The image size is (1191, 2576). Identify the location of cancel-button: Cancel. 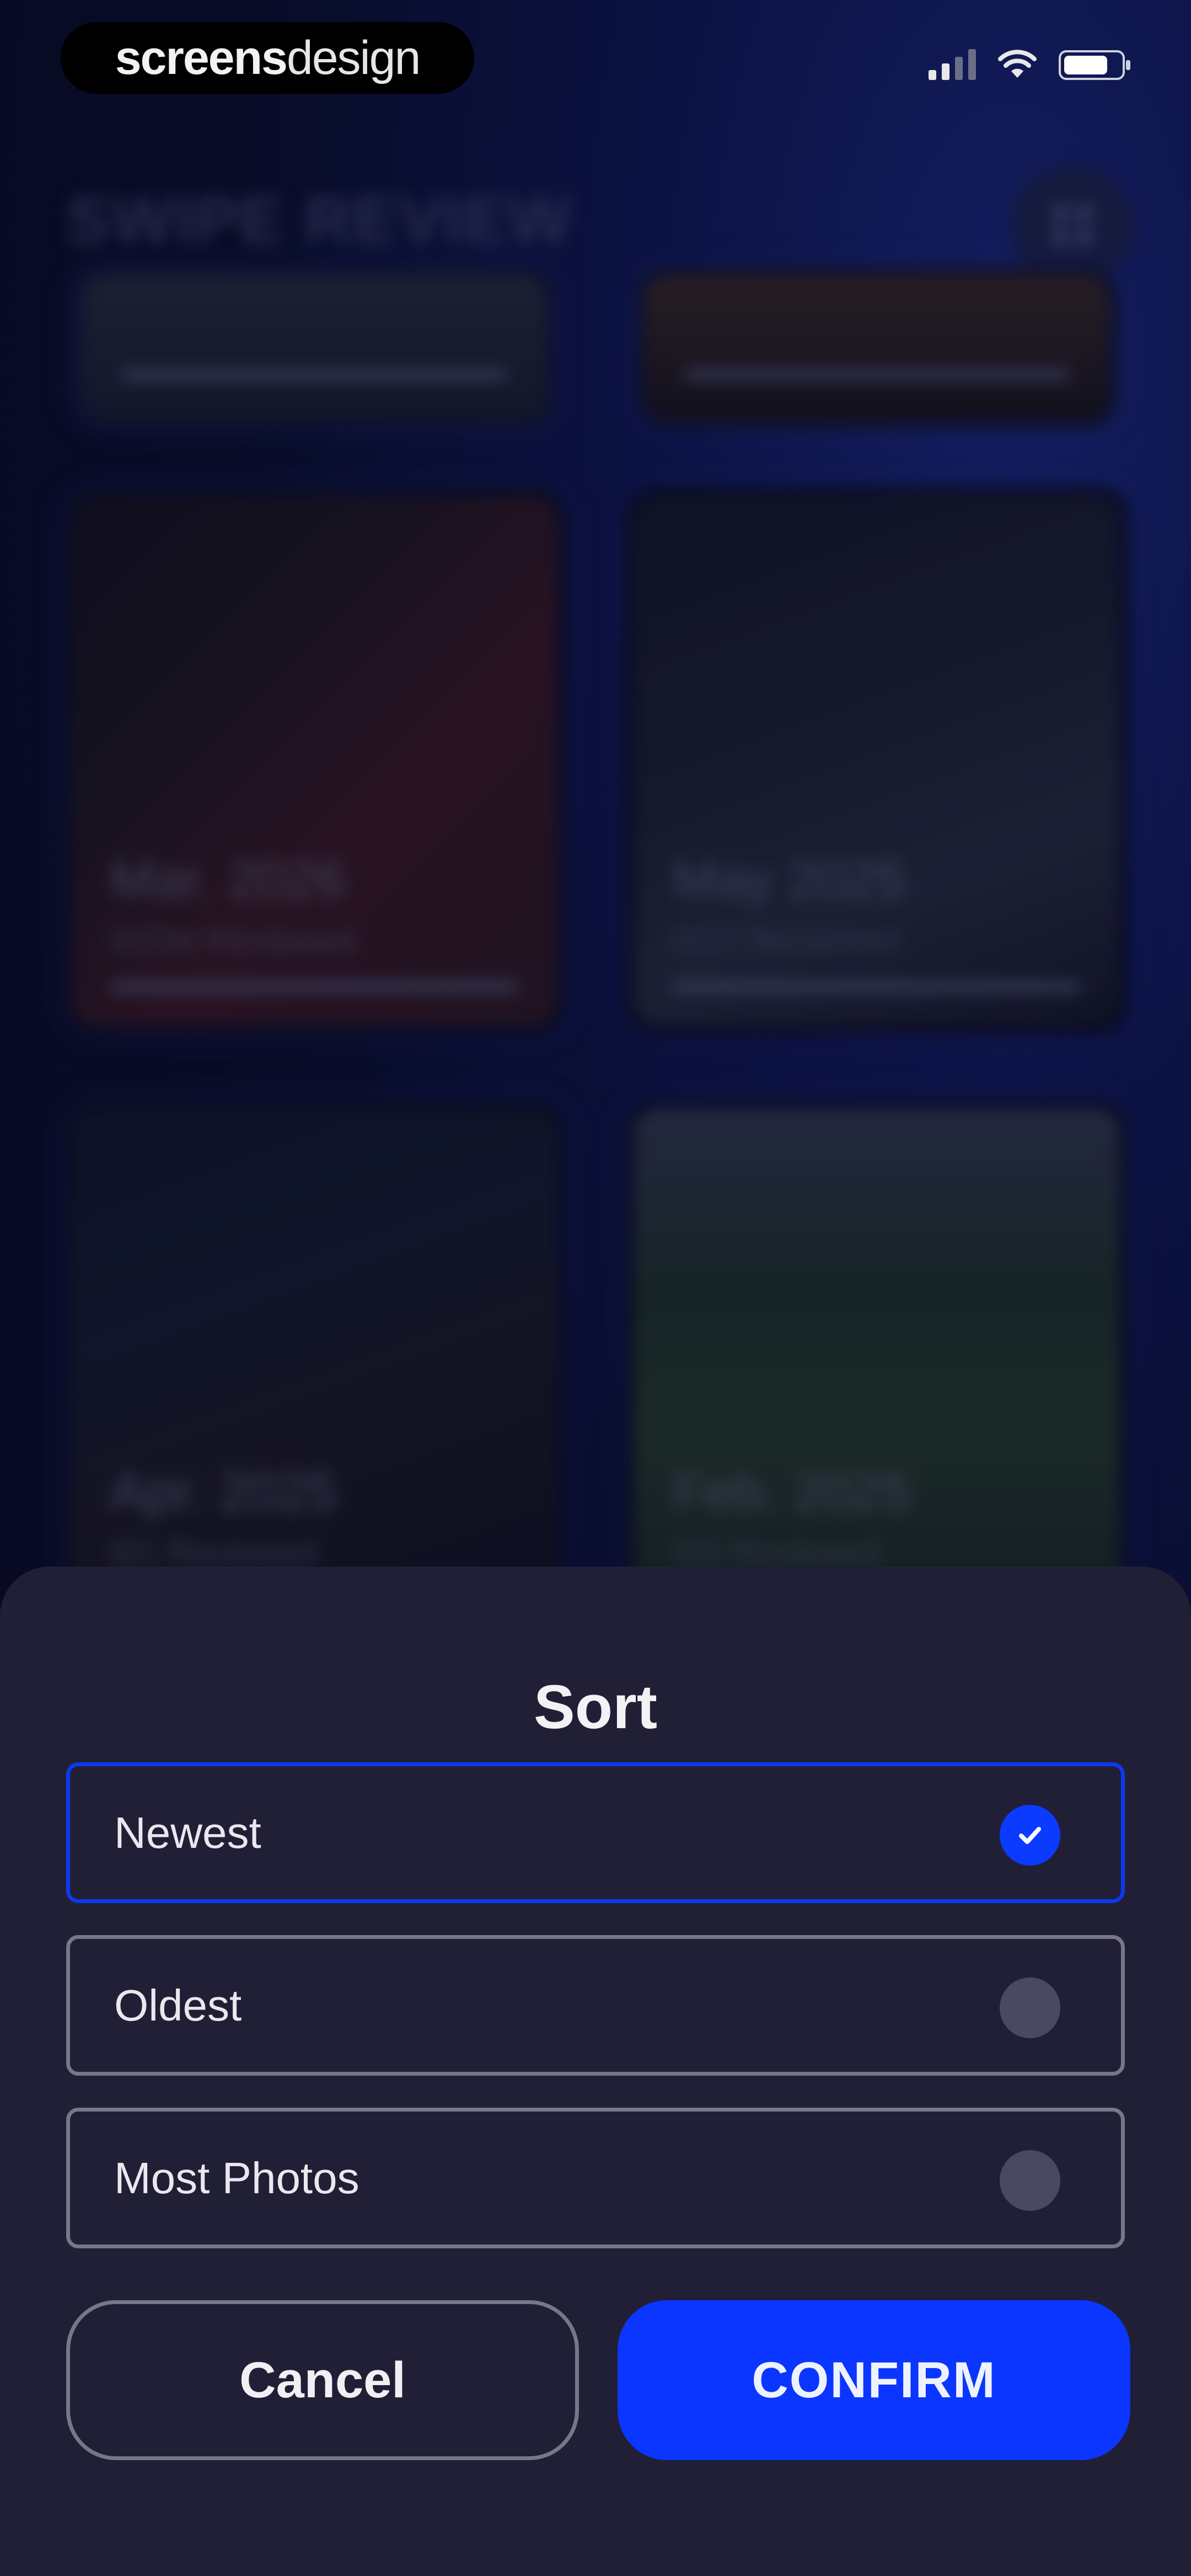
(322, 2380).